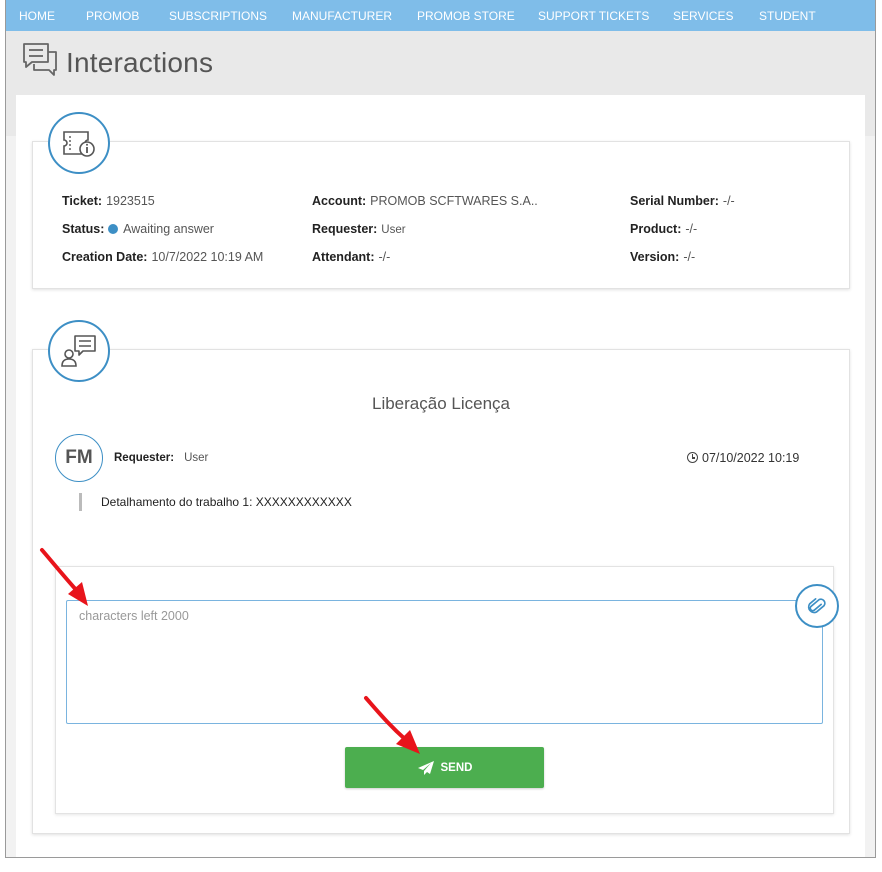 This screenshot has width=882, height=872. Describe the element at coordinates (343, 257) in the screenshot. I see `attendant-label: Attendant:` at that location.